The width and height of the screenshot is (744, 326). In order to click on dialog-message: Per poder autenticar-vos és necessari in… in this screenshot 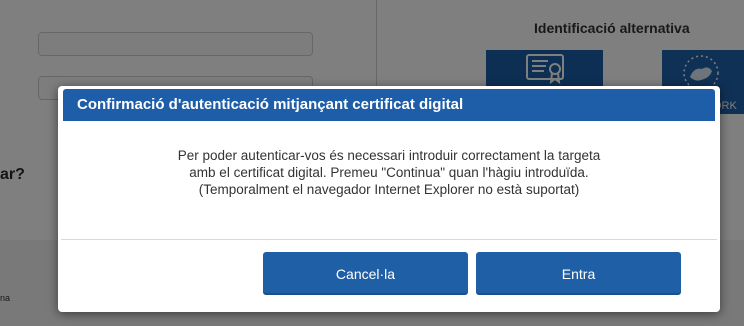, I will do `click(389, 172)`.